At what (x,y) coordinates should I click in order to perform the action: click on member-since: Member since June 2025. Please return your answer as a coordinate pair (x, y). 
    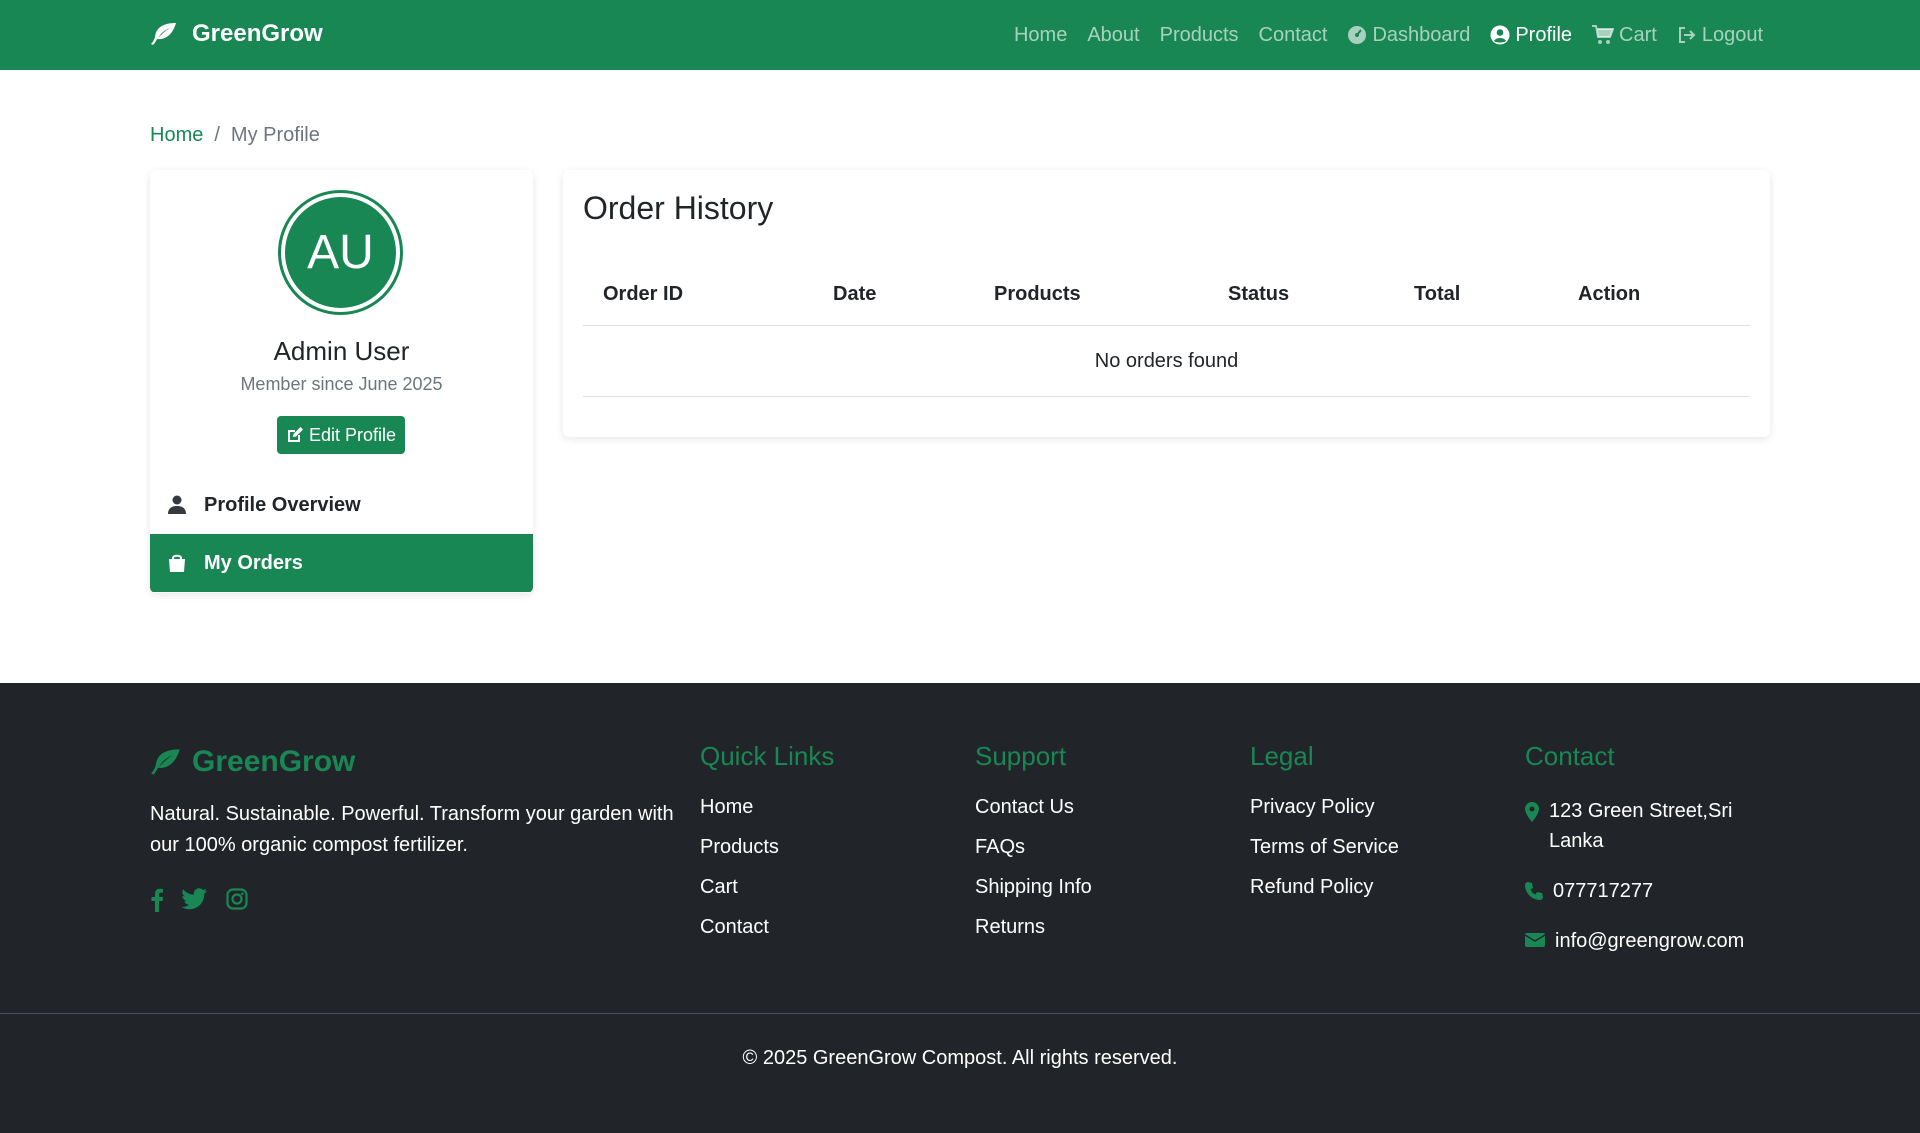
    Looking at the image, I should click on (341, 384).